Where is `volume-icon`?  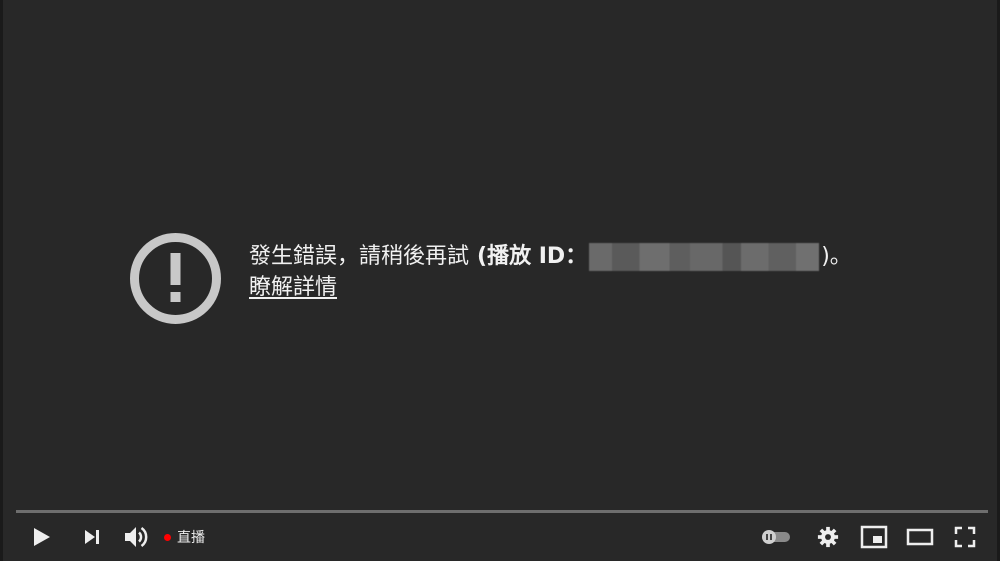 volume-icon is located at coordinates (136, 537).